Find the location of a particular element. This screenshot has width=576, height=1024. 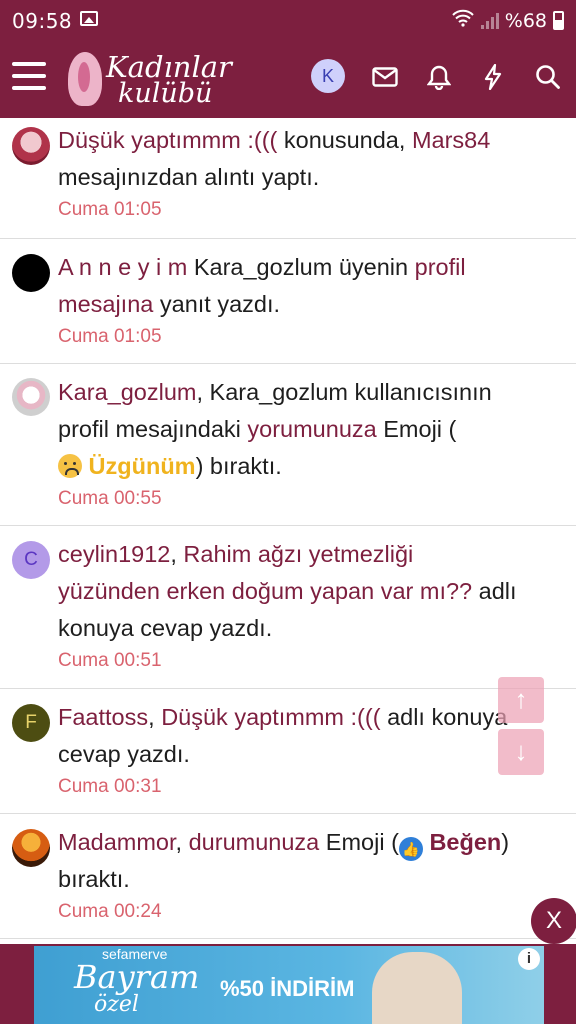

site-logo: Kadınlar kulübü is located at coordinates (151, 79).